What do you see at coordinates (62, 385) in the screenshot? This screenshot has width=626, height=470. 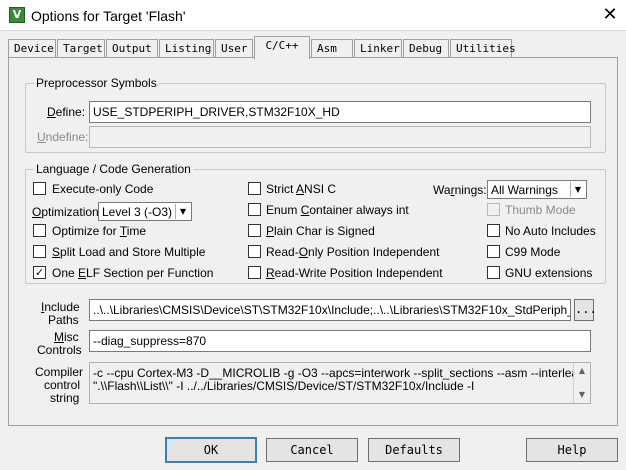 I see `compiler-control-label-line2: control` at bounding box center [62, 385].